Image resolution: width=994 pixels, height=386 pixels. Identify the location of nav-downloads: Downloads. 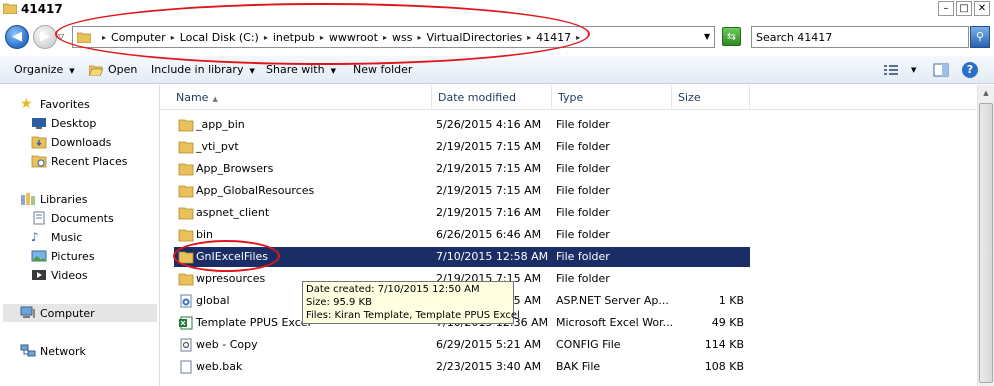
(71, 142).